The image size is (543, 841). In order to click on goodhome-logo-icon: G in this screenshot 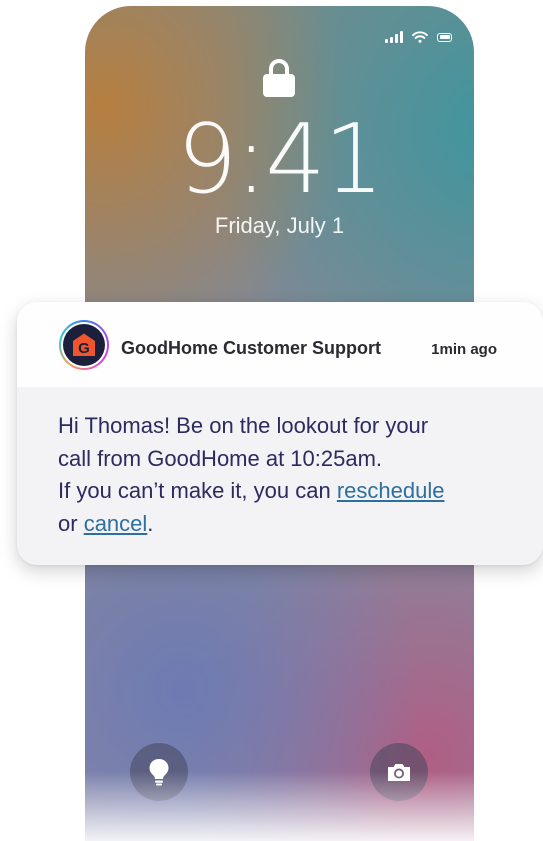, I will do `click(84, 345)`.